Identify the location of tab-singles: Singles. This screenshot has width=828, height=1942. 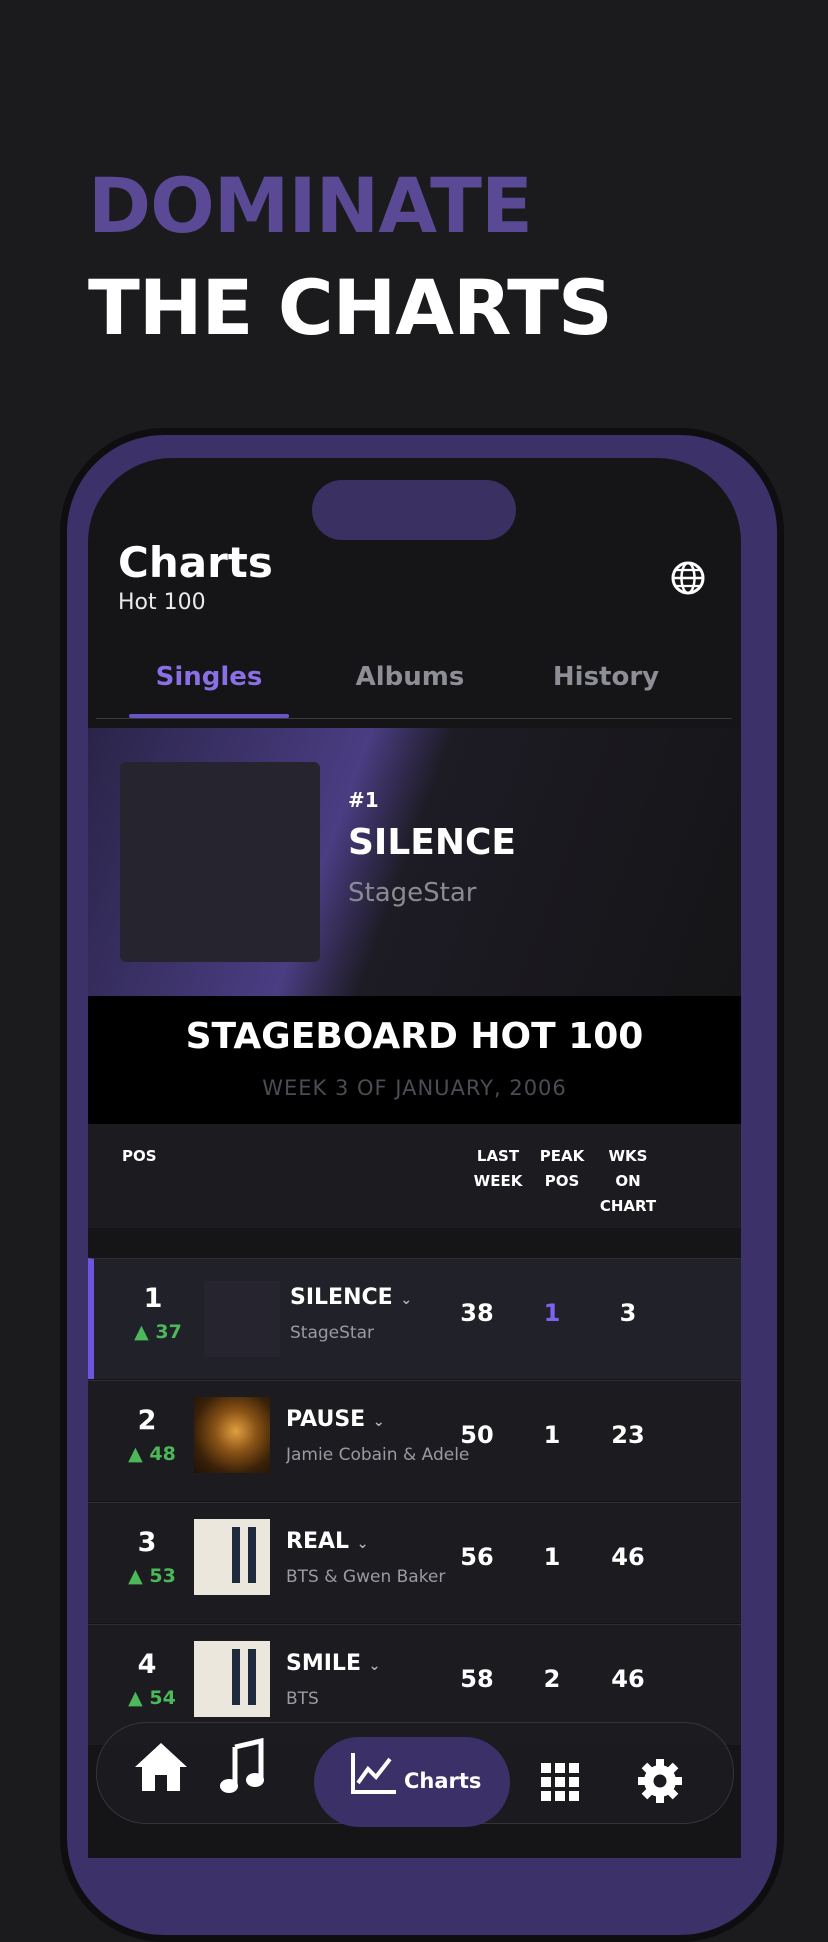
(209, 677).